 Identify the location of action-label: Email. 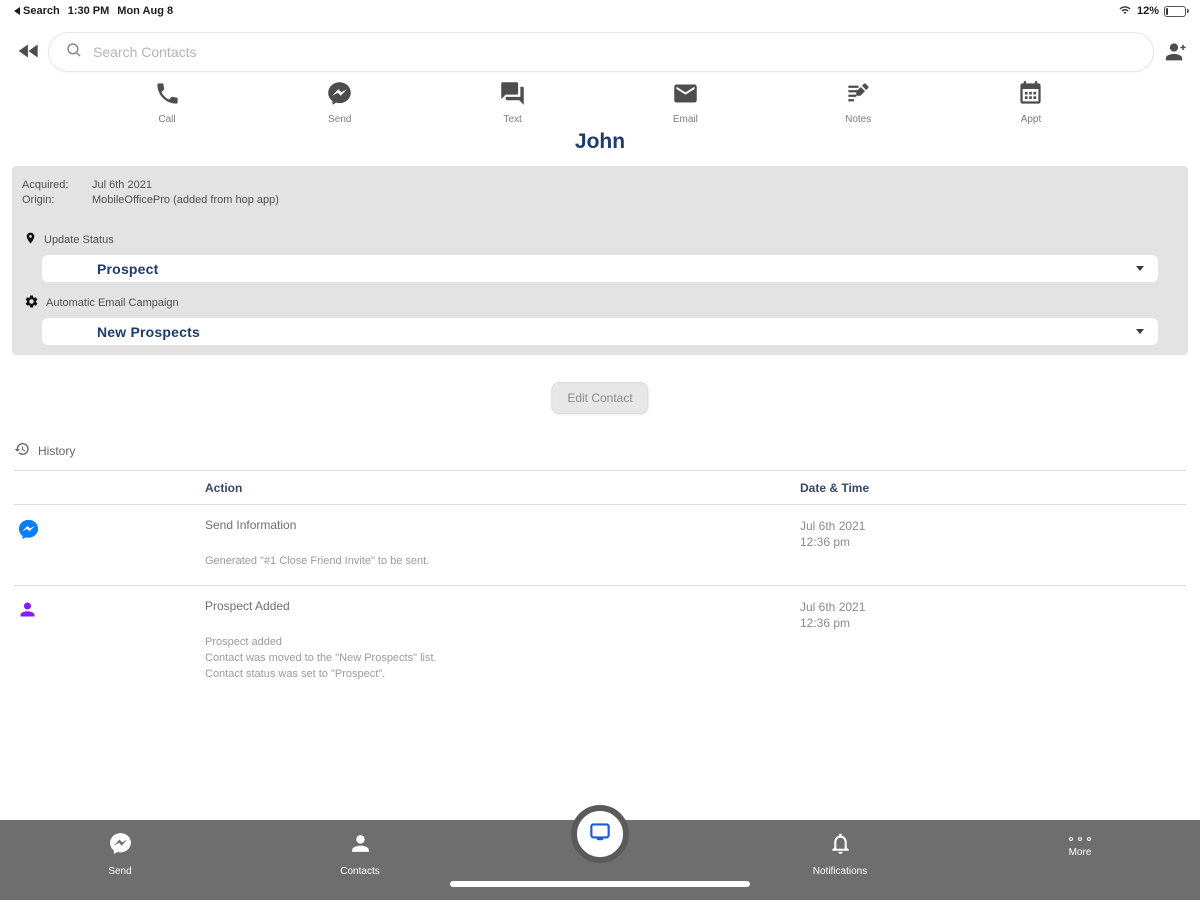
(685, 119).